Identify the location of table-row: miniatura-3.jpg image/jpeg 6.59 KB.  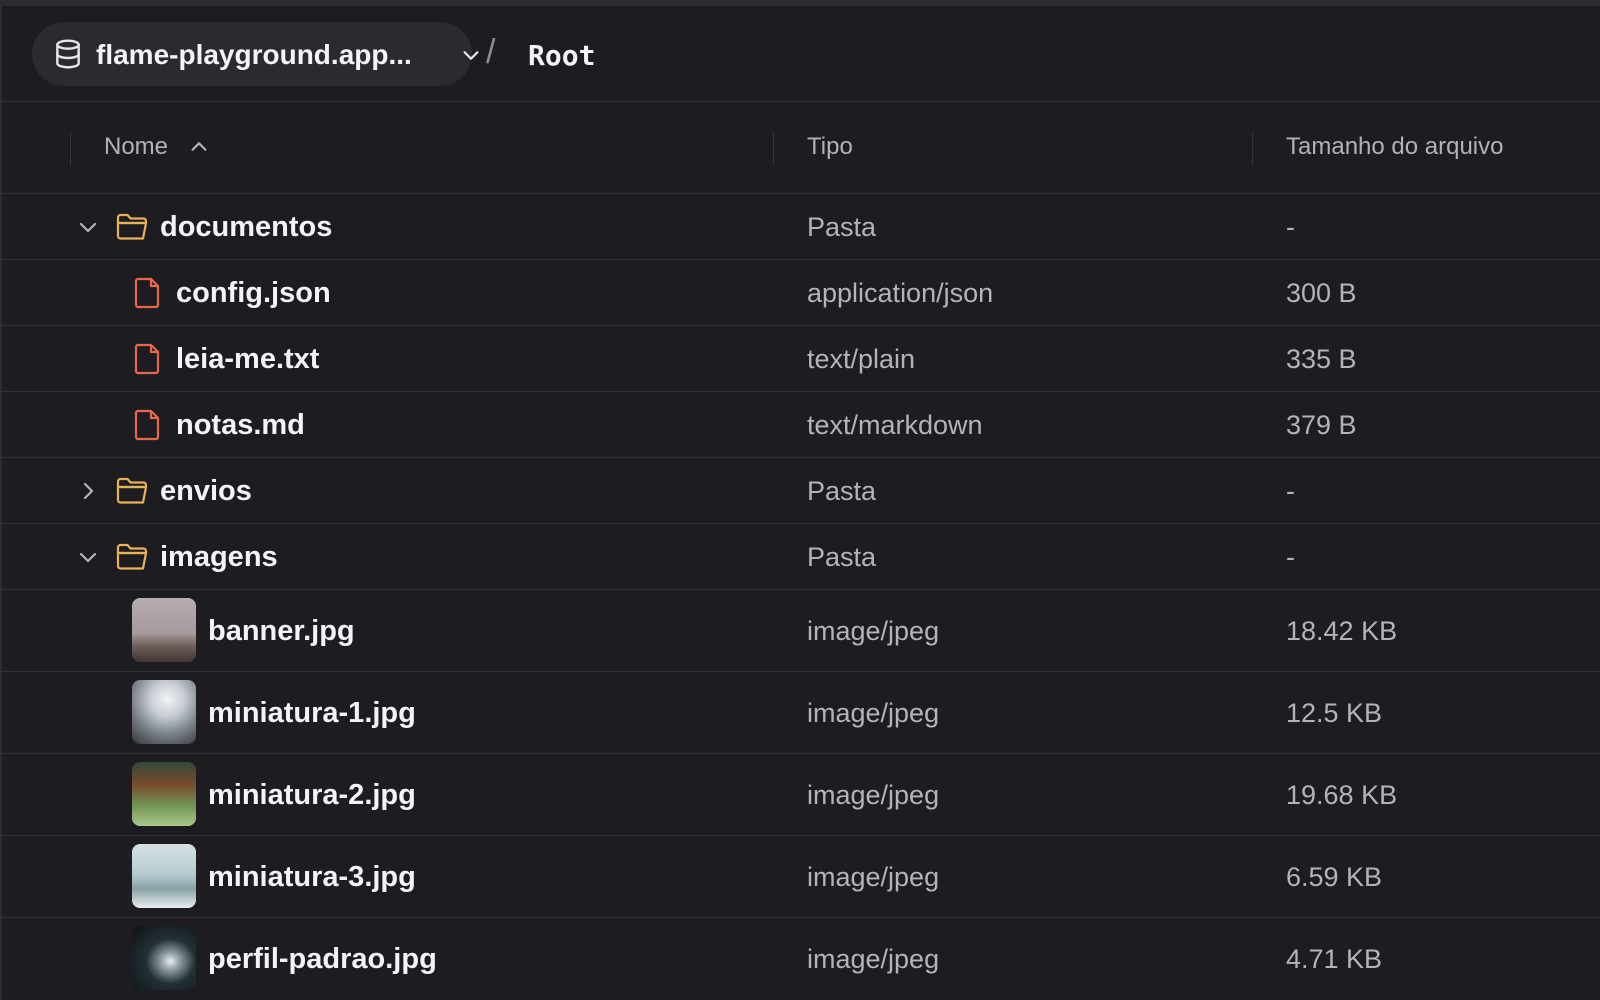
(800, 877).